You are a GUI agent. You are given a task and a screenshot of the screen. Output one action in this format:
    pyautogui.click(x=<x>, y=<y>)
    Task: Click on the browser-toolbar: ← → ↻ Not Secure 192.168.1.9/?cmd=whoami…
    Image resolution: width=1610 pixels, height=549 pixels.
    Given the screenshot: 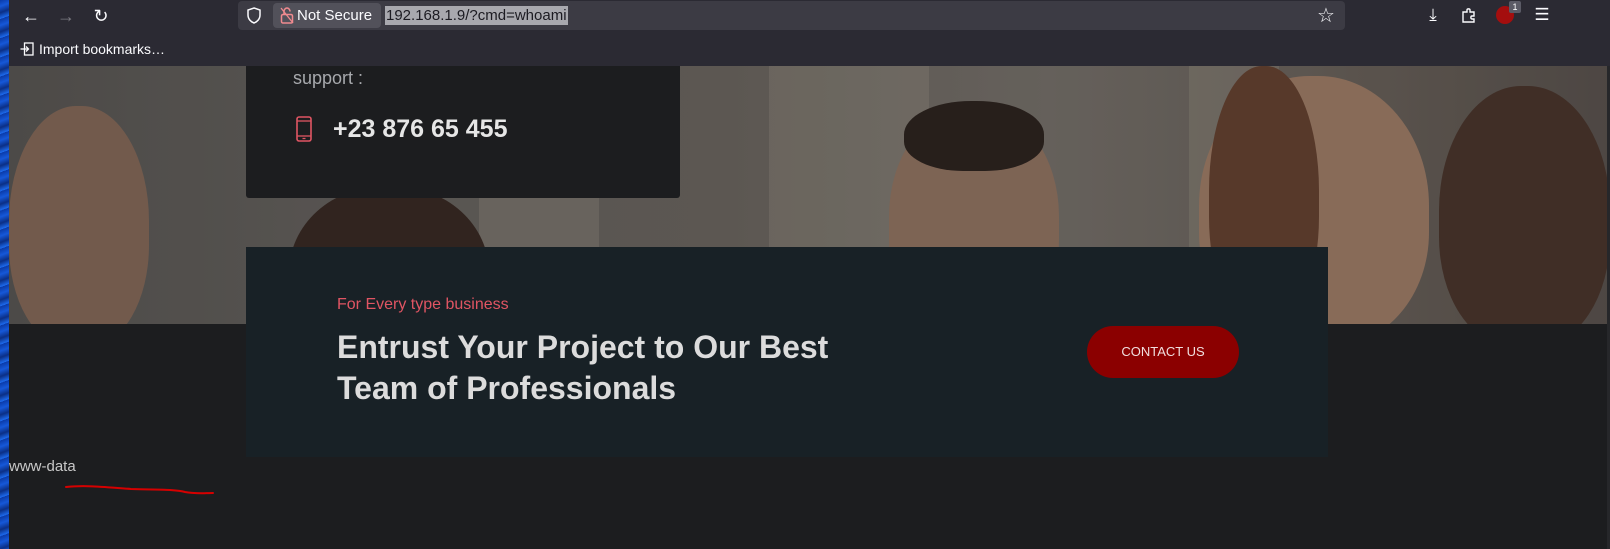 What is the action you would take?
    pyautogui.click(x=809, y=15)
    